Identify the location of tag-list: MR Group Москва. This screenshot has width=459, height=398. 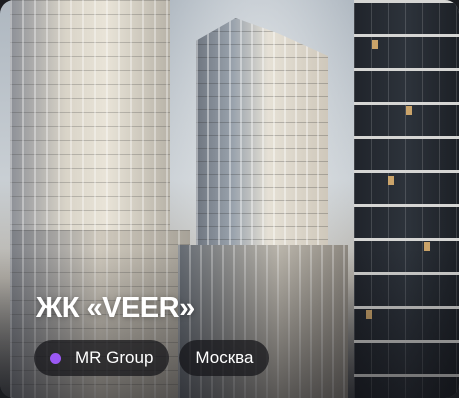
(152, 358).